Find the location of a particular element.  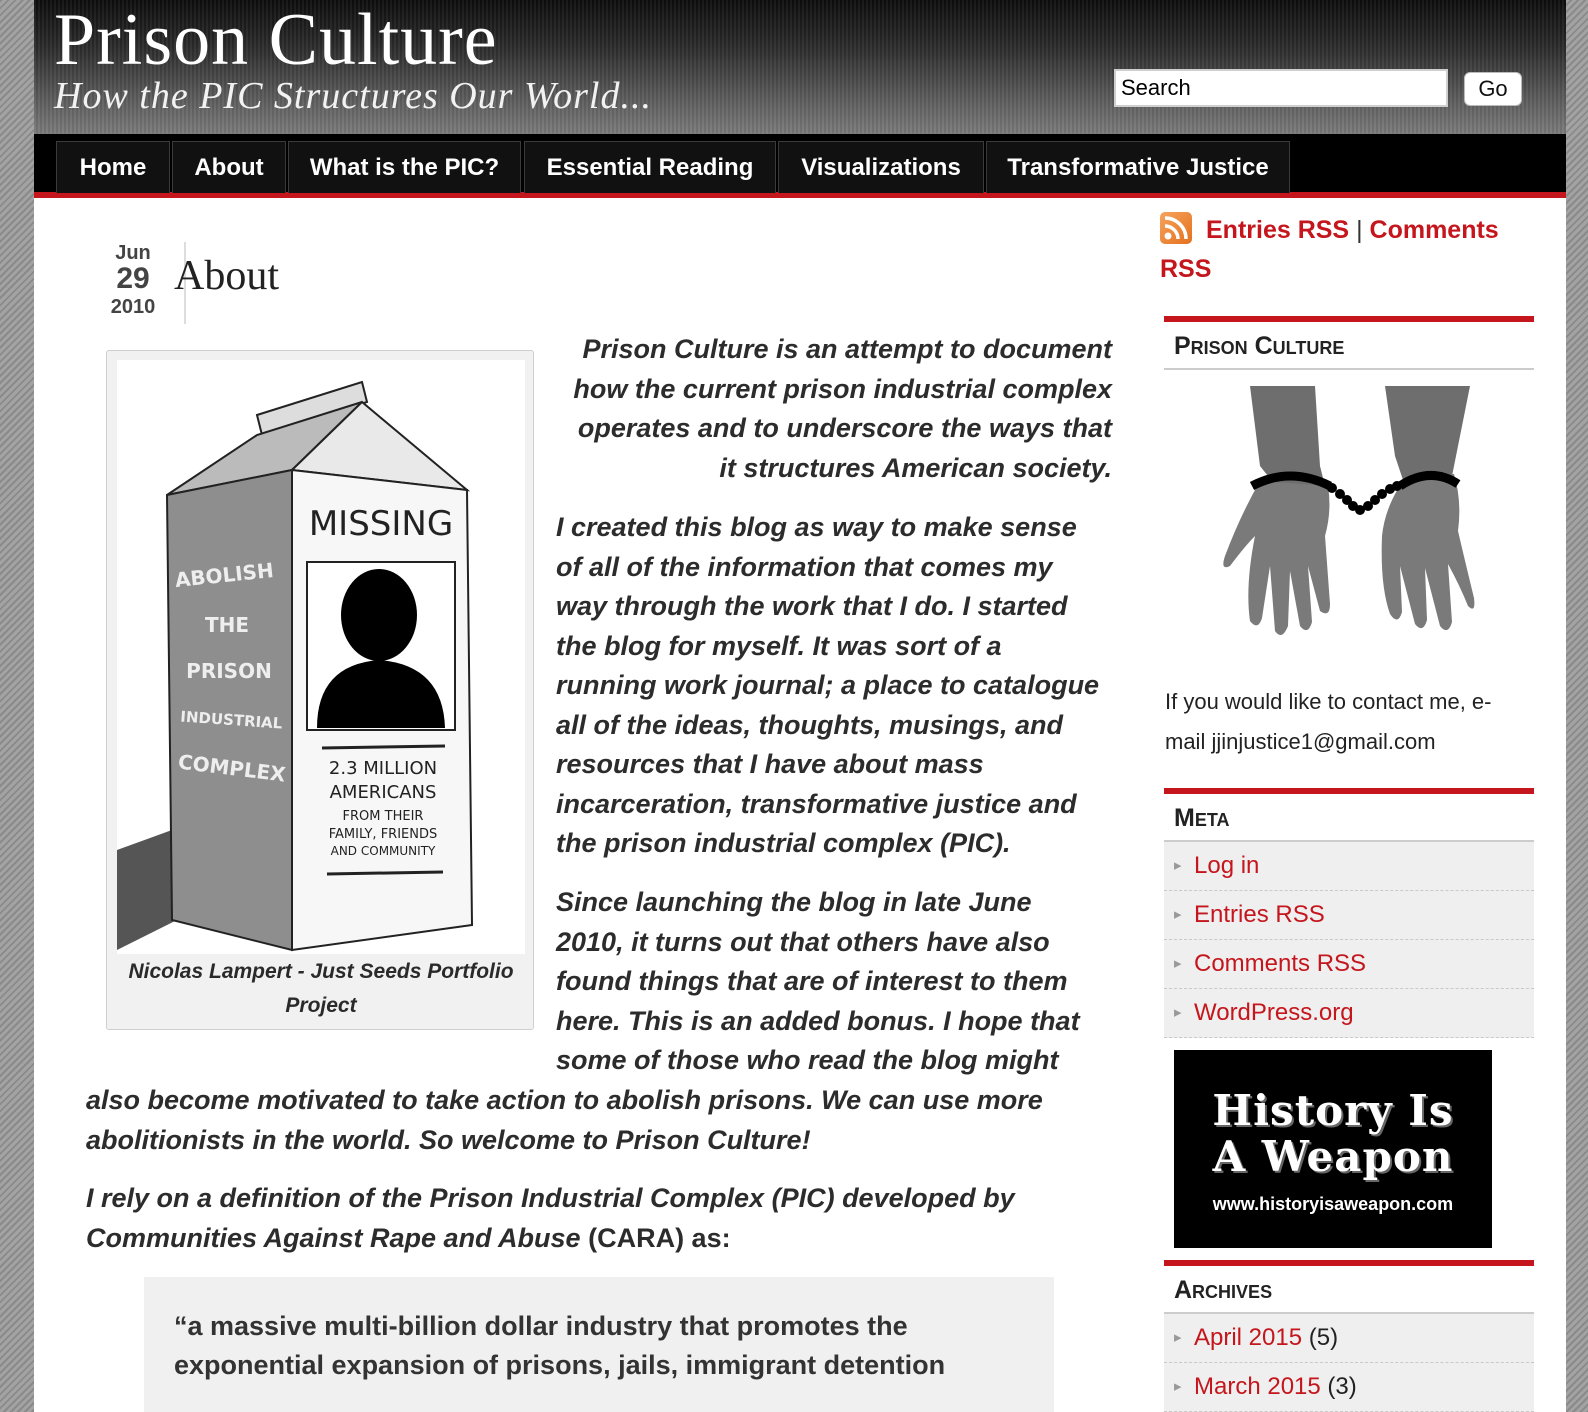

nav-item-what-is-the-pic: What is the PIC? is located at coordinates (404, 167).